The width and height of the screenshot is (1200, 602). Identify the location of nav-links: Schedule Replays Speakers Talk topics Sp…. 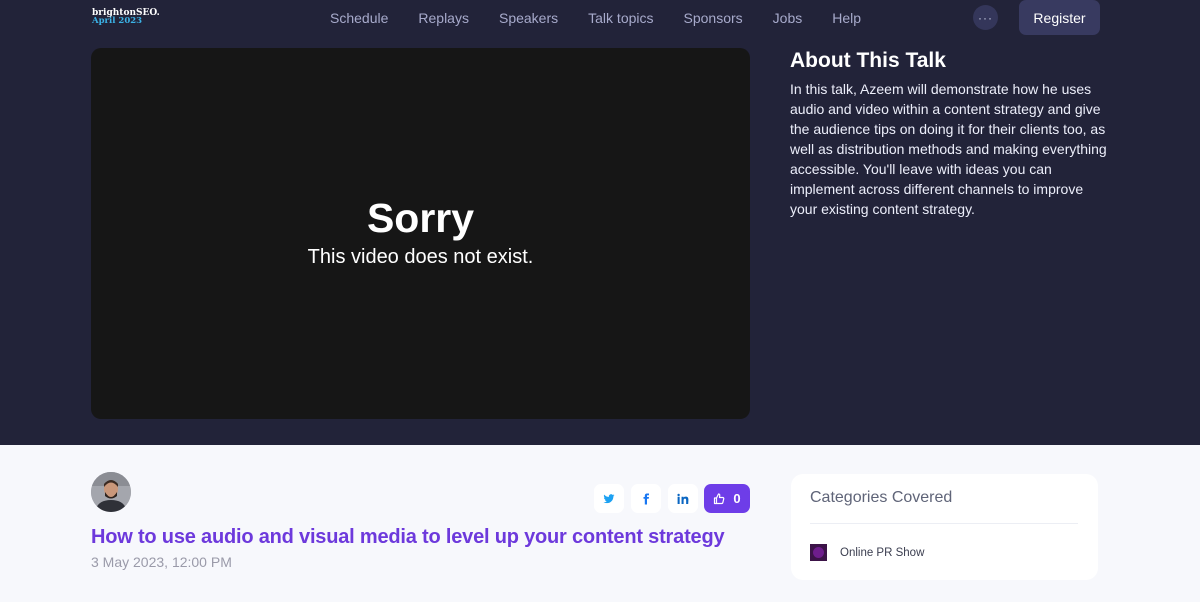
(595, 18).